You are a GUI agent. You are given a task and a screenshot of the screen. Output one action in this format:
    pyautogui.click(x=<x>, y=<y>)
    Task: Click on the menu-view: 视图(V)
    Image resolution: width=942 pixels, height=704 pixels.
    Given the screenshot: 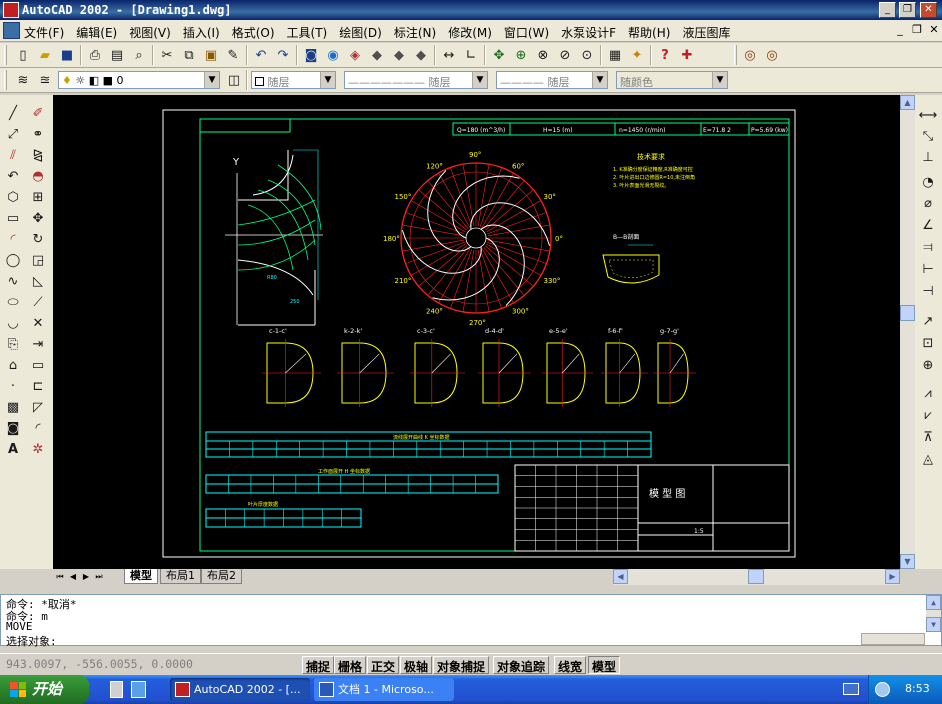 What is the action you would take?
    pyautogui.click(x=150, y=31)
    